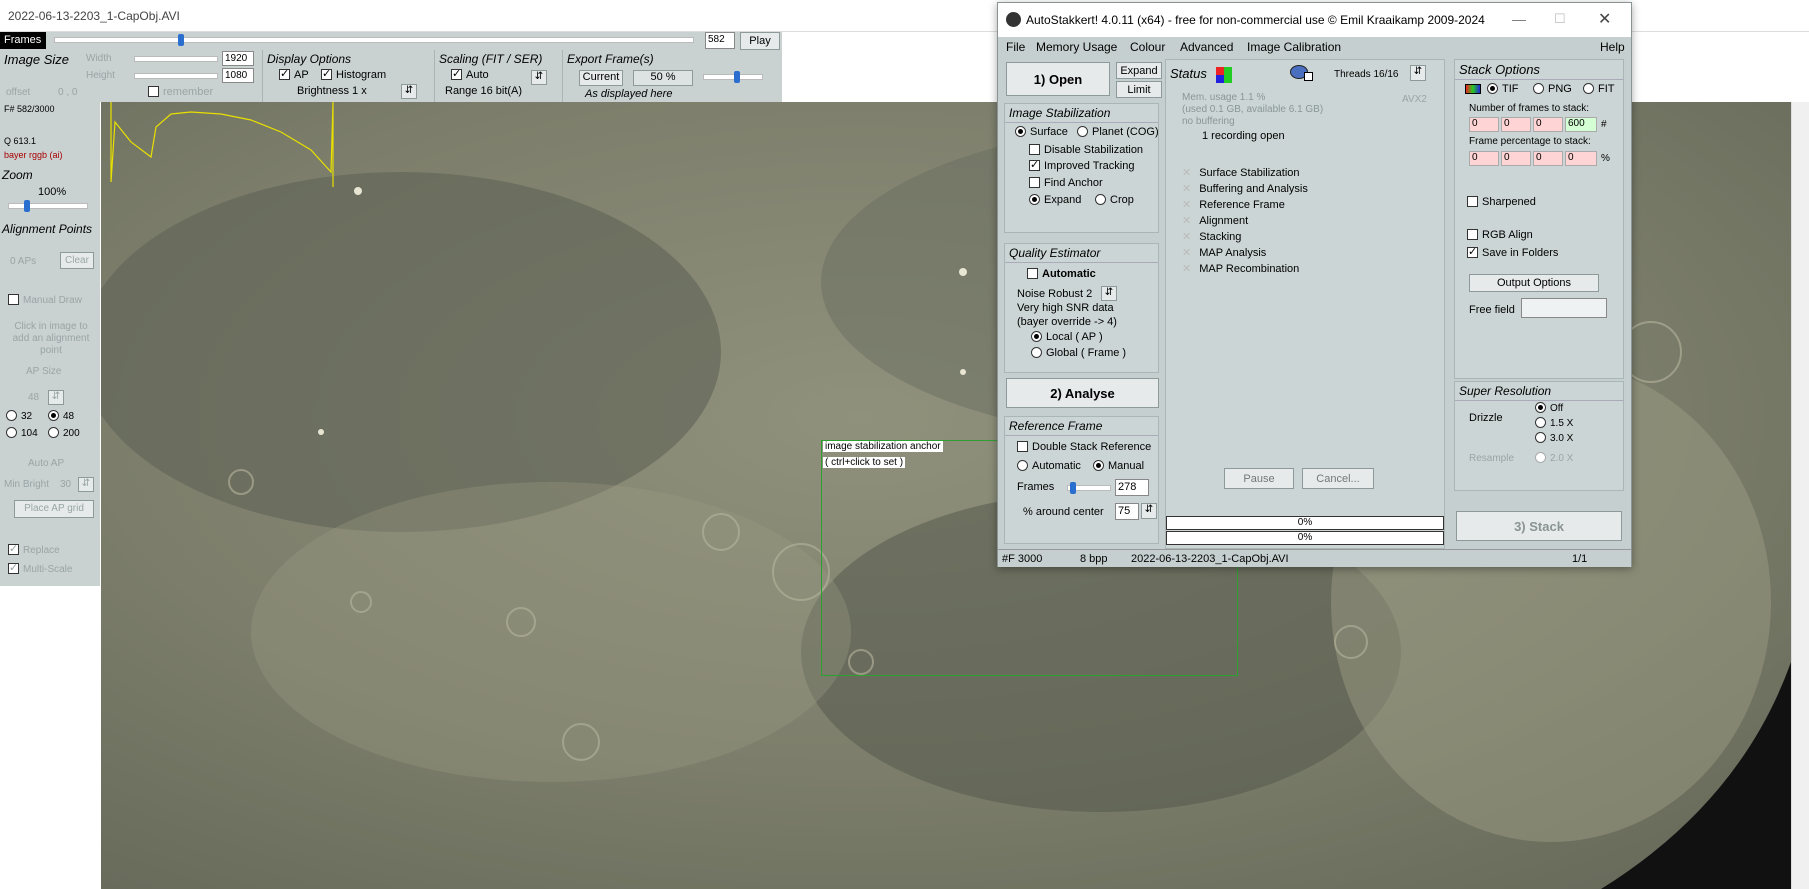  What do you see at coordinates (456, 73) in the screenshot?
I see `auto-scaling-check` at bounding box center [456, 73].